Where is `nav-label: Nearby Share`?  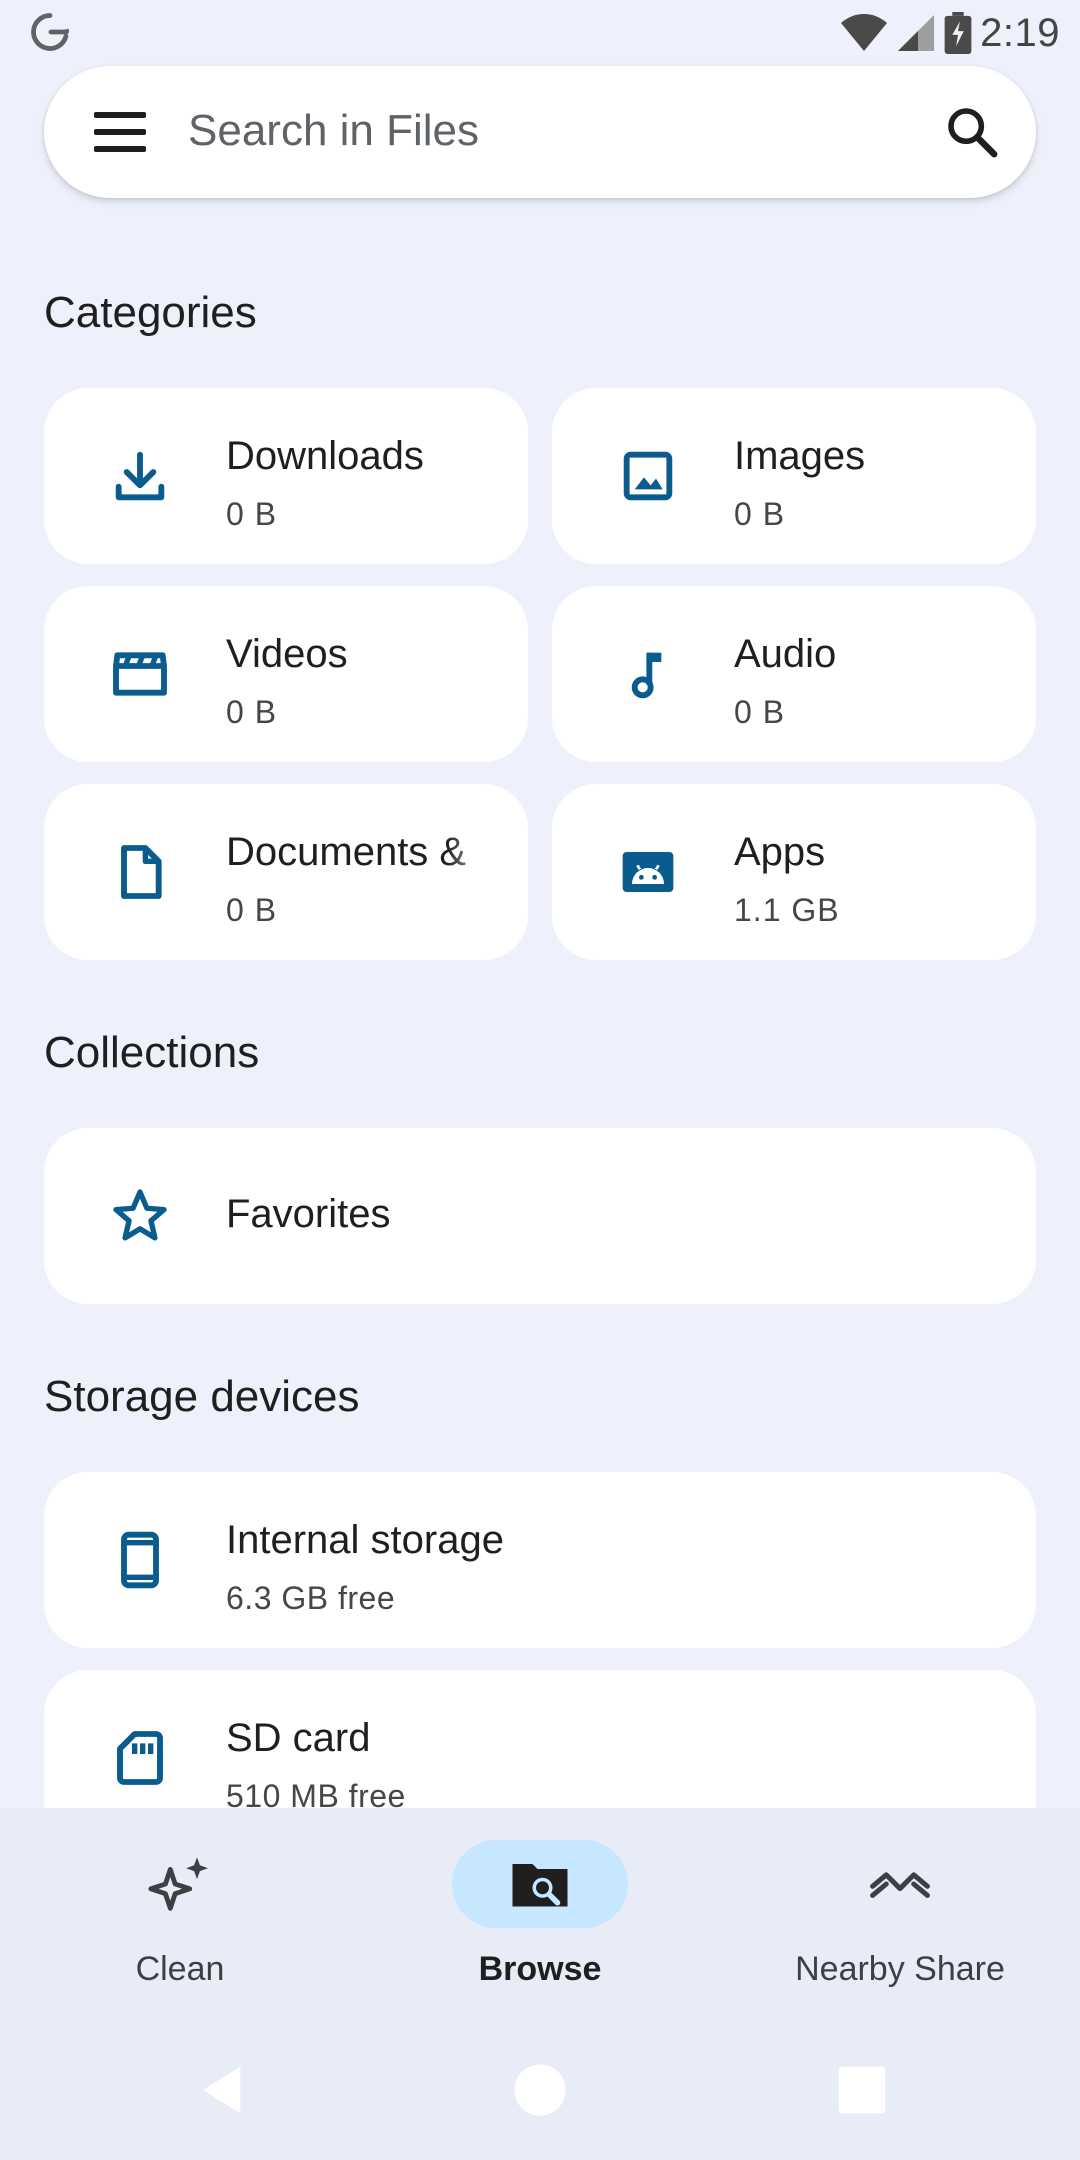
nav-label: Nearby Share is located at coordinates (900, 1969).